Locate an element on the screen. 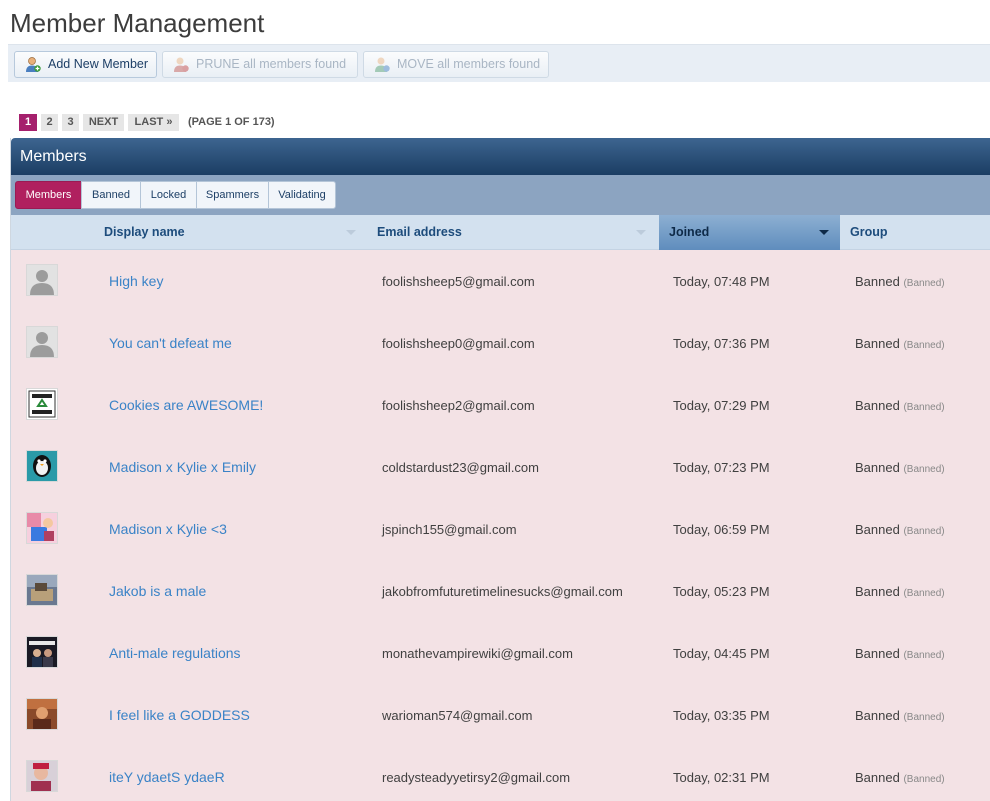 Image resolution: width=990 pixels, height=801 pixels. move-members-label: MOVE all members found is located at coordinates (469, 64).